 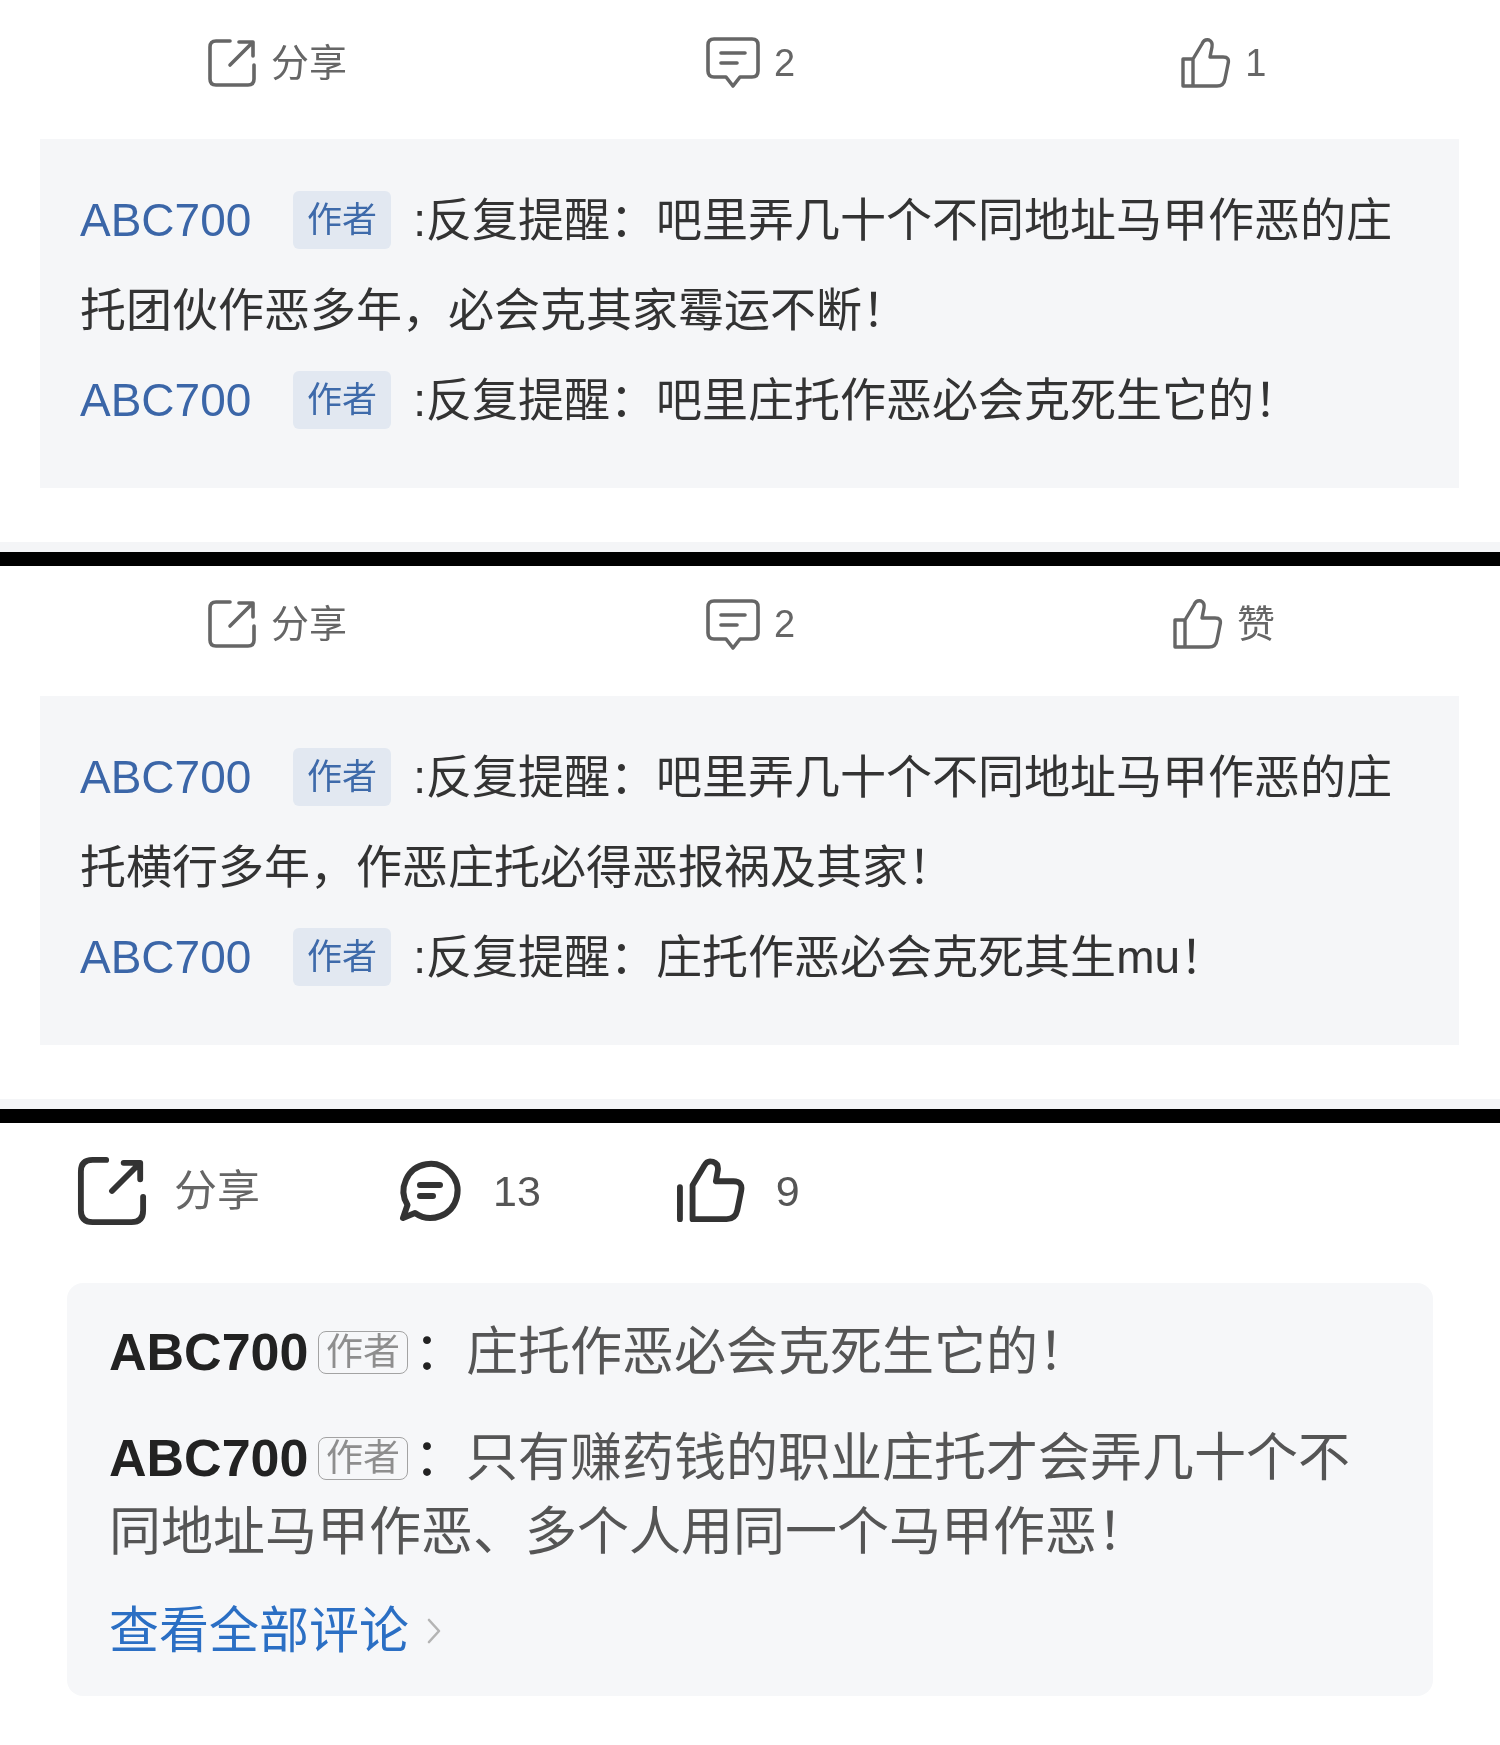 I want to click on comment-text: ABC700 作者 :反复提醒：吧里弄几十个不同地址马甲作恶的庄托横行多年，作恶庄托必得恶报祸及其家！, so click(x=749, y=822).